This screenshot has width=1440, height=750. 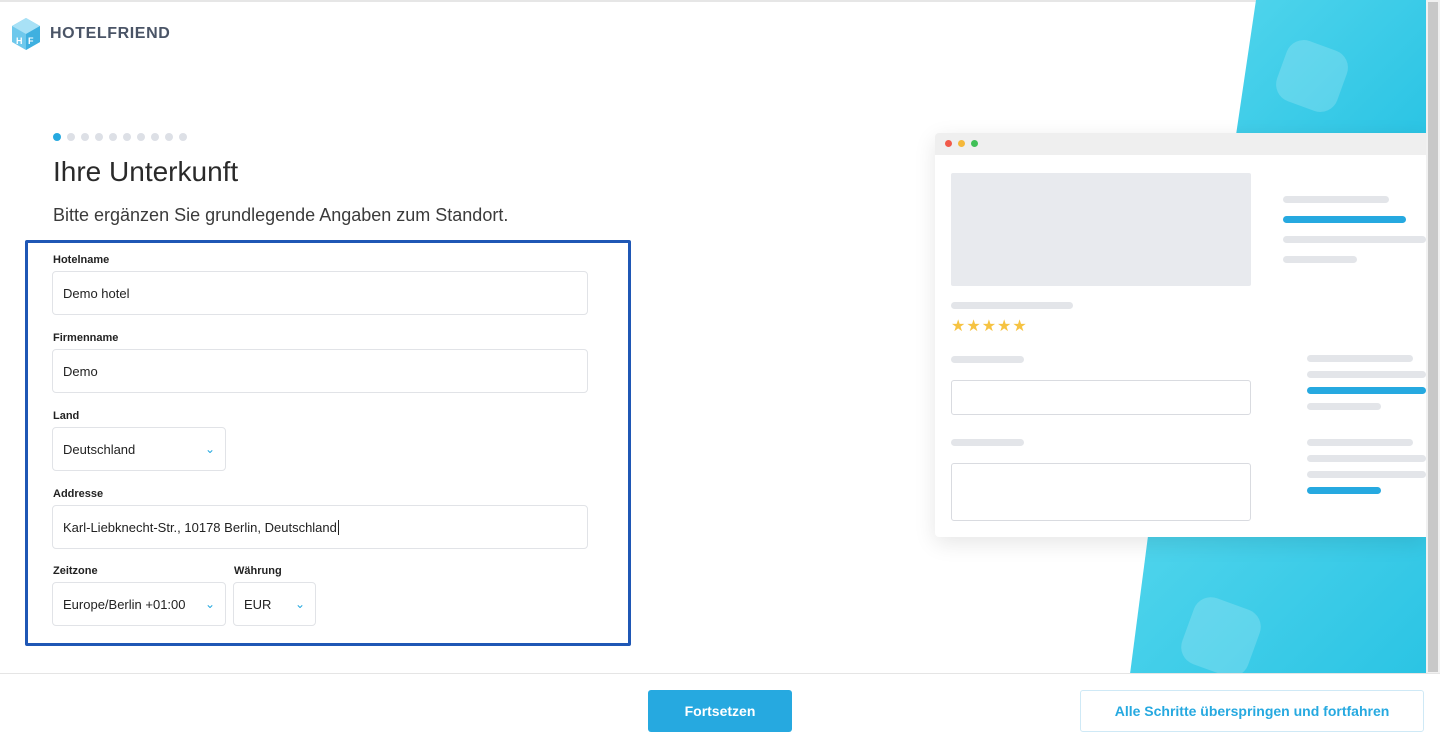 I want to click on company-name-input: Demo, so click(x=320, y=371).